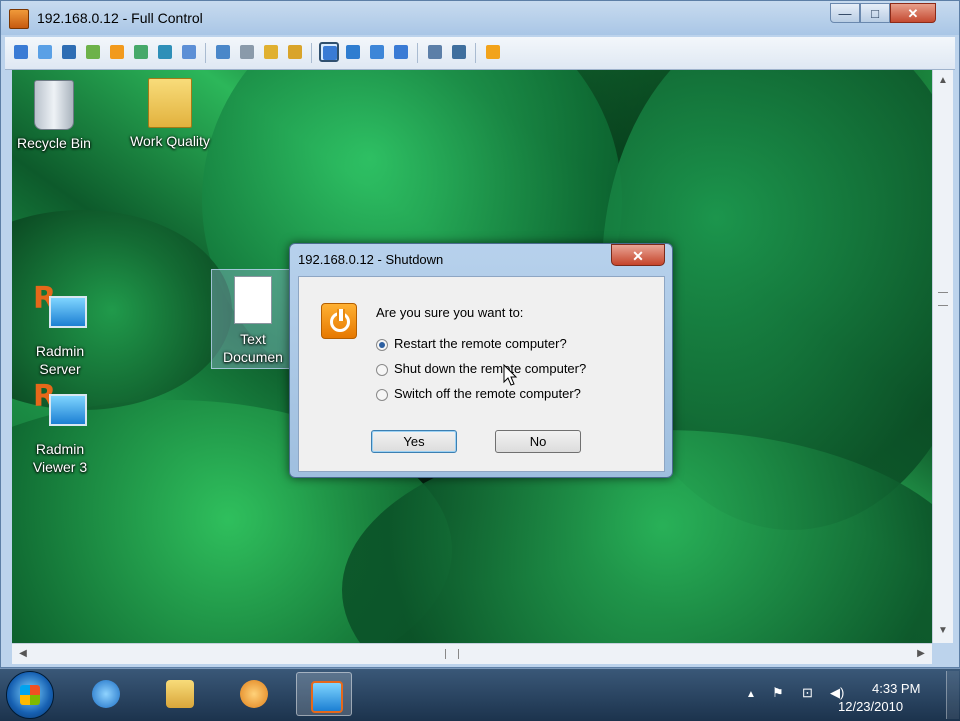 The image size is (960, 721). I want to click on option-switch-off: Switch off the remote computer?, so click(478, 393).